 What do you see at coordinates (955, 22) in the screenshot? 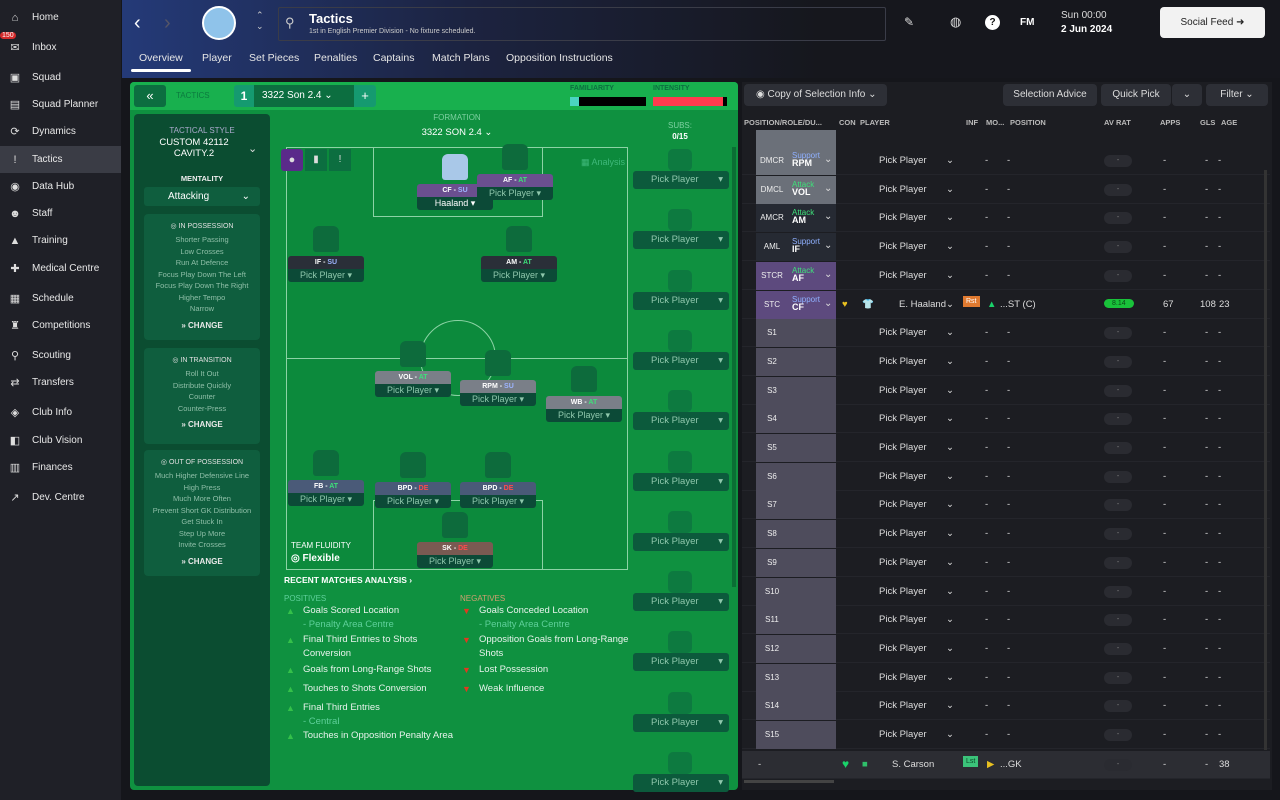
I see `globe-icon: ◍` at bounding box center [955, 22].